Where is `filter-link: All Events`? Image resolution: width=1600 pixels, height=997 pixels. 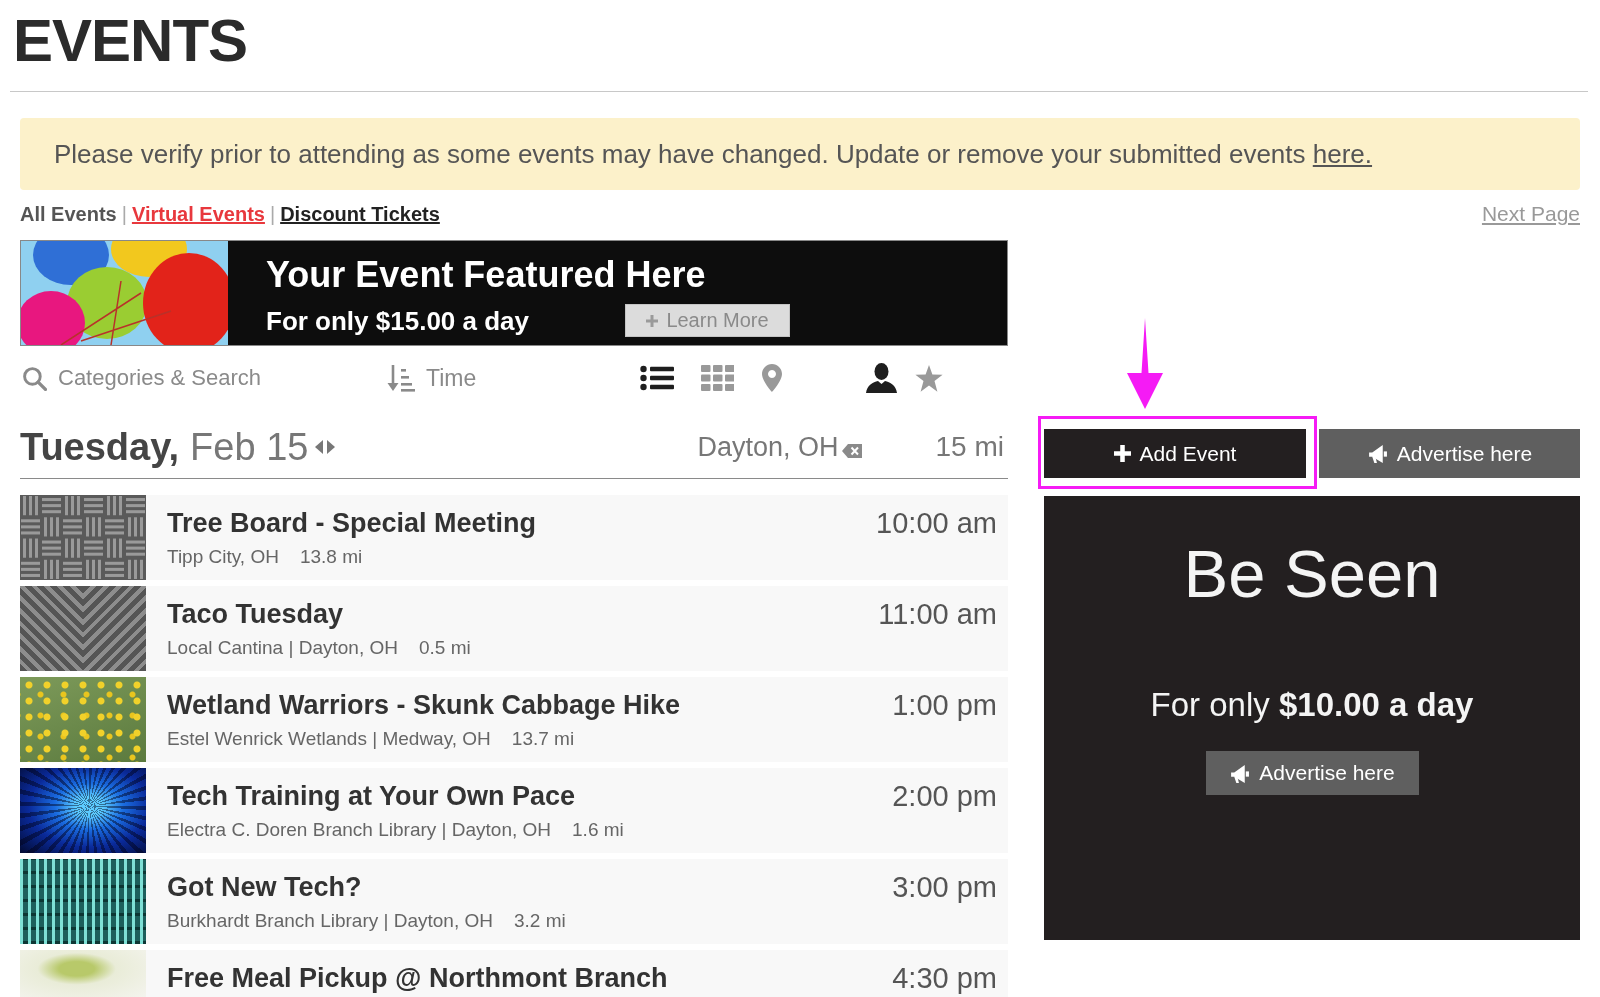
filter-link: All Events is located at coordinates (68, 214).